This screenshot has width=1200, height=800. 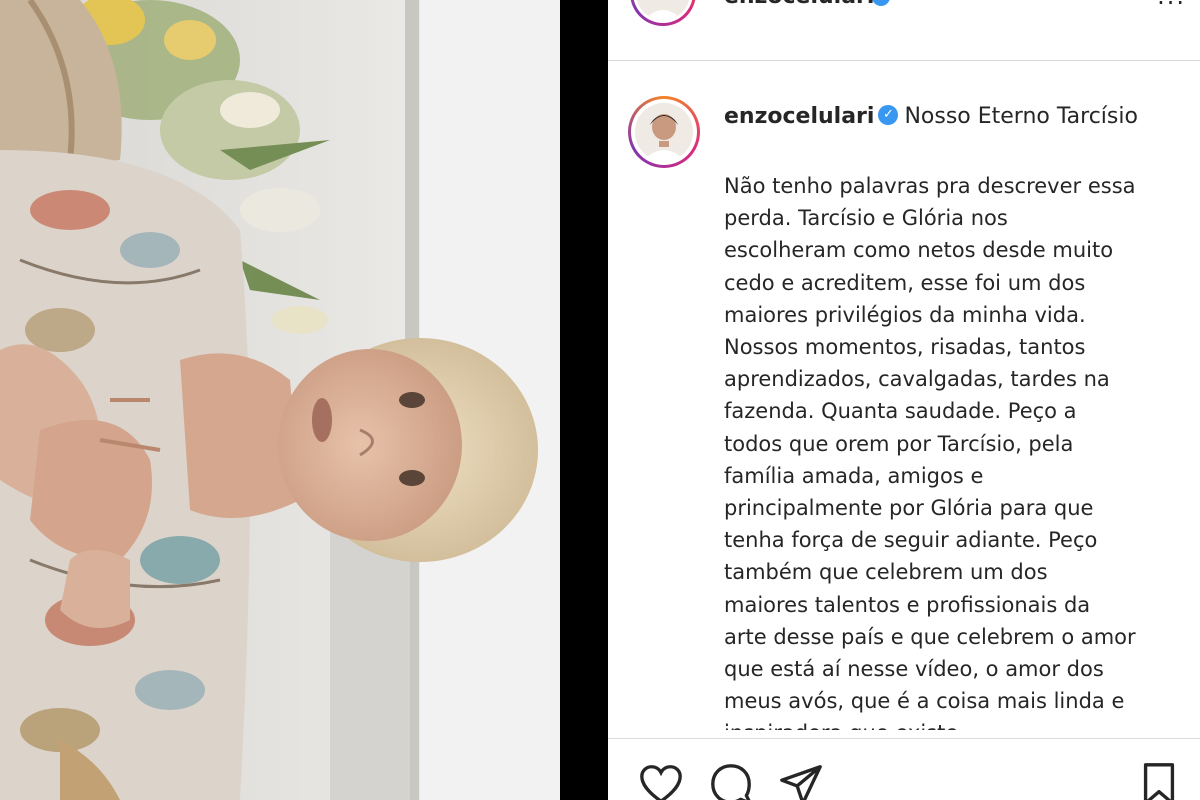 I want to click on caption-line: todos que orem por Tarcísio, pela, so click(x=899, y=443).